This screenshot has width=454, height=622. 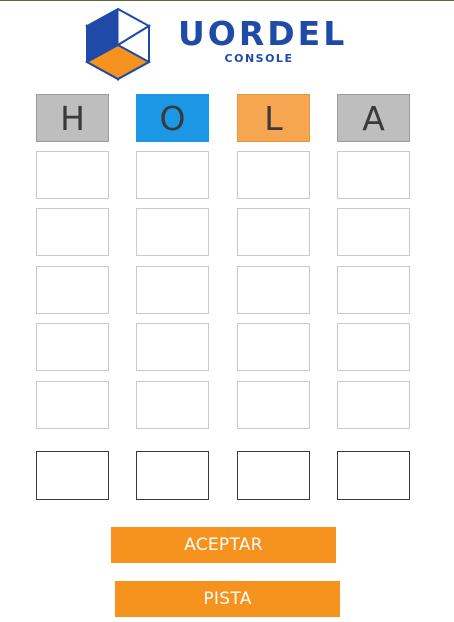 What do you see at coordinates (172, 118) in the screenshot?
I see `board-cell: O` at bounding box center [172, 118].